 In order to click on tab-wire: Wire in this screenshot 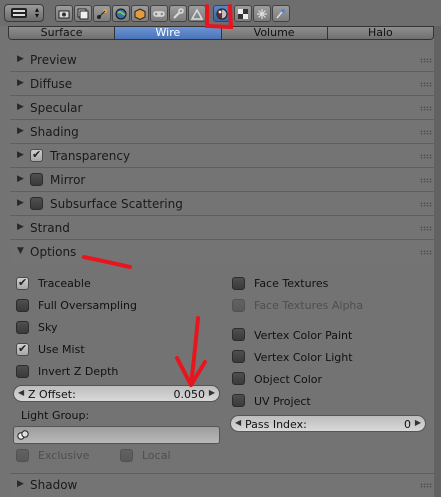, I will do `click(168, 33)`.